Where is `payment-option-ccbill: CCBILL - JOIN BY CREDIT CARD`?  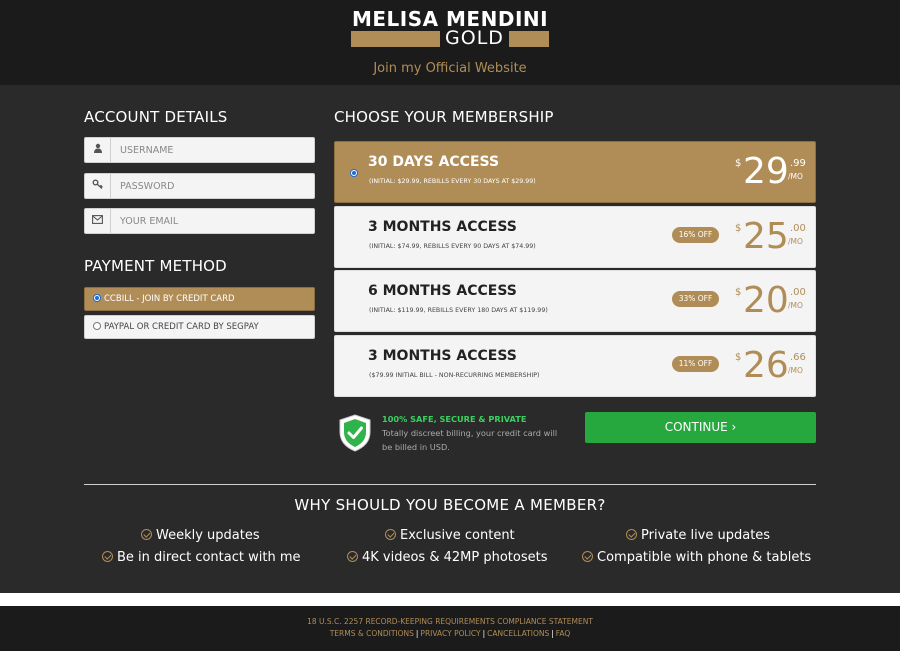
payment-option-ccbill: CCBILL - JOIN BY CREDIT CARD is located at coordinates (199, 299).